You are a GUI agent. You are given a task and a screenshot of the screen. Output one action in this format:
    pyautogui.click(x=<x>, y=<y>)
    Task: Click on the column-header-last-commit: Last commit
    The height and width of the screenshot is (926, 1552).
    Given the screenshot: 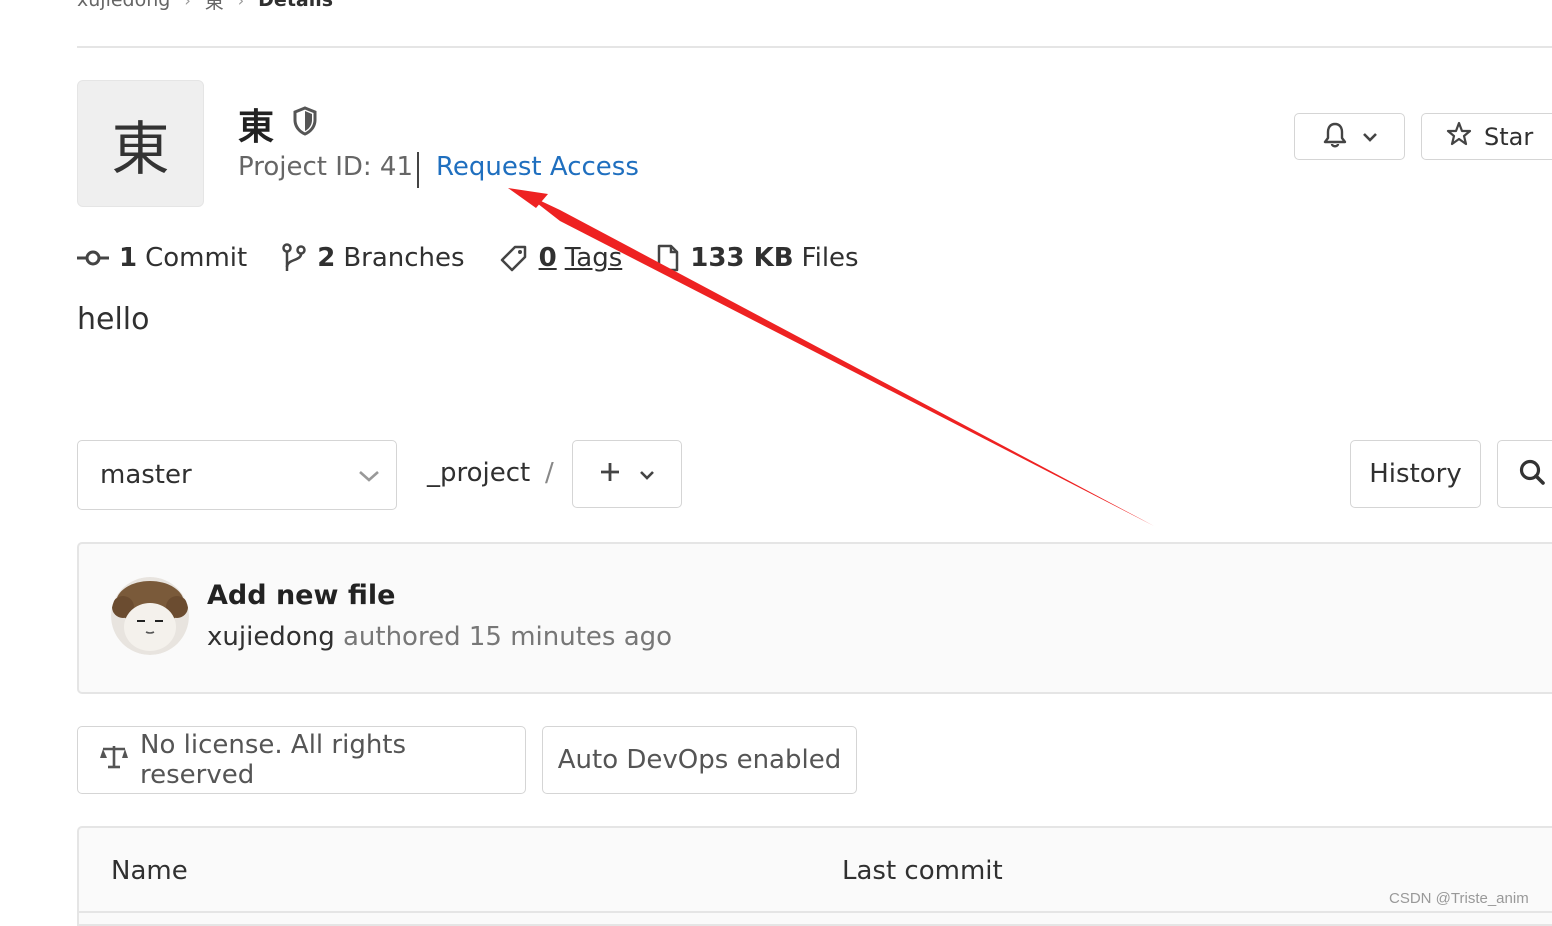 What is the action you would take?
    pyautogui.click(x=922, y=871)
    